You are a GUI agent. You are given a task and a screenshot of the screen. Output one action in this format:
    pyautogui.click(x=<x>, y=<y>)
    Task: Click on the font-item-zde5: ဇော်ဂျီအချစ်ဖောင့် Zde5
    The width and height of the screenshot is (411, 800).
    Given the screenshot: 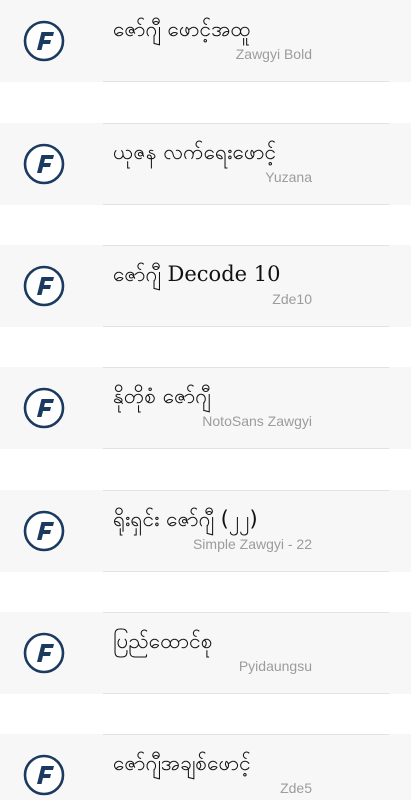 What is the action you would take?
    pyautogui.click(x=205, y=767)
    